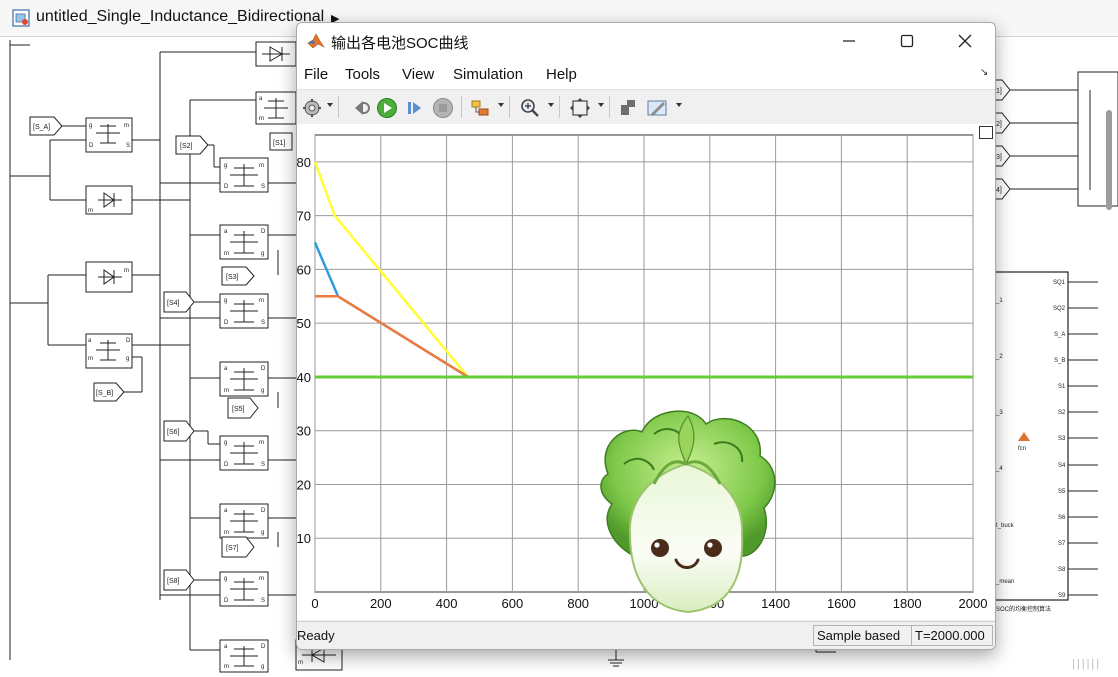 This screenshot has height=677, width=1118. Describe the element at coordinates (530, 108) in the screenshot. I see `zoom-in-icon` at that location.